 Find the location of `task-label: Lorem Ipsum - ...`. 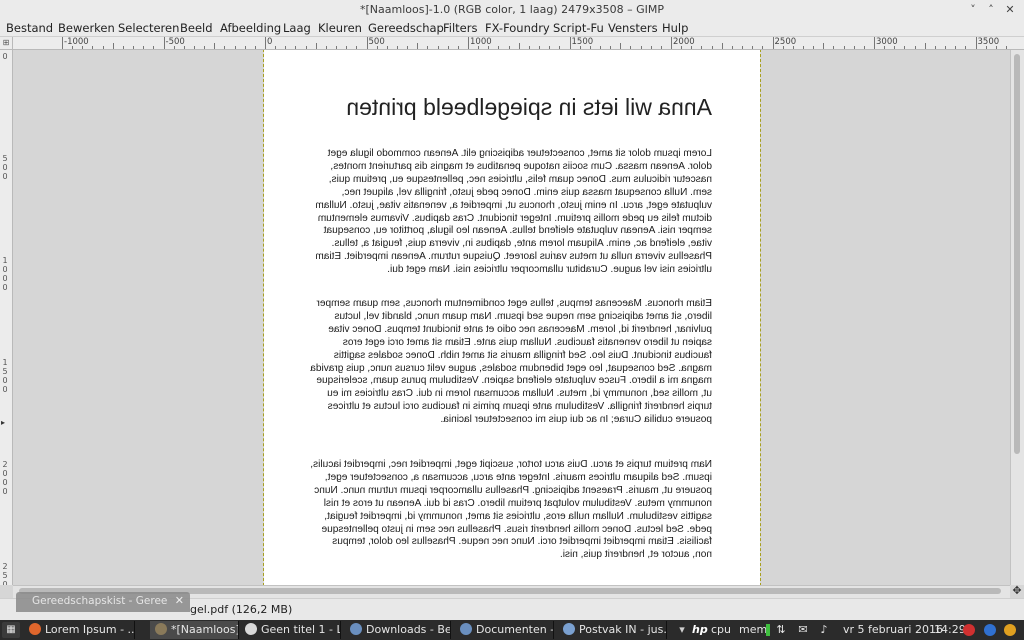

task-label: Lorem Ipsum - ... is located at coordinates (90, 629).